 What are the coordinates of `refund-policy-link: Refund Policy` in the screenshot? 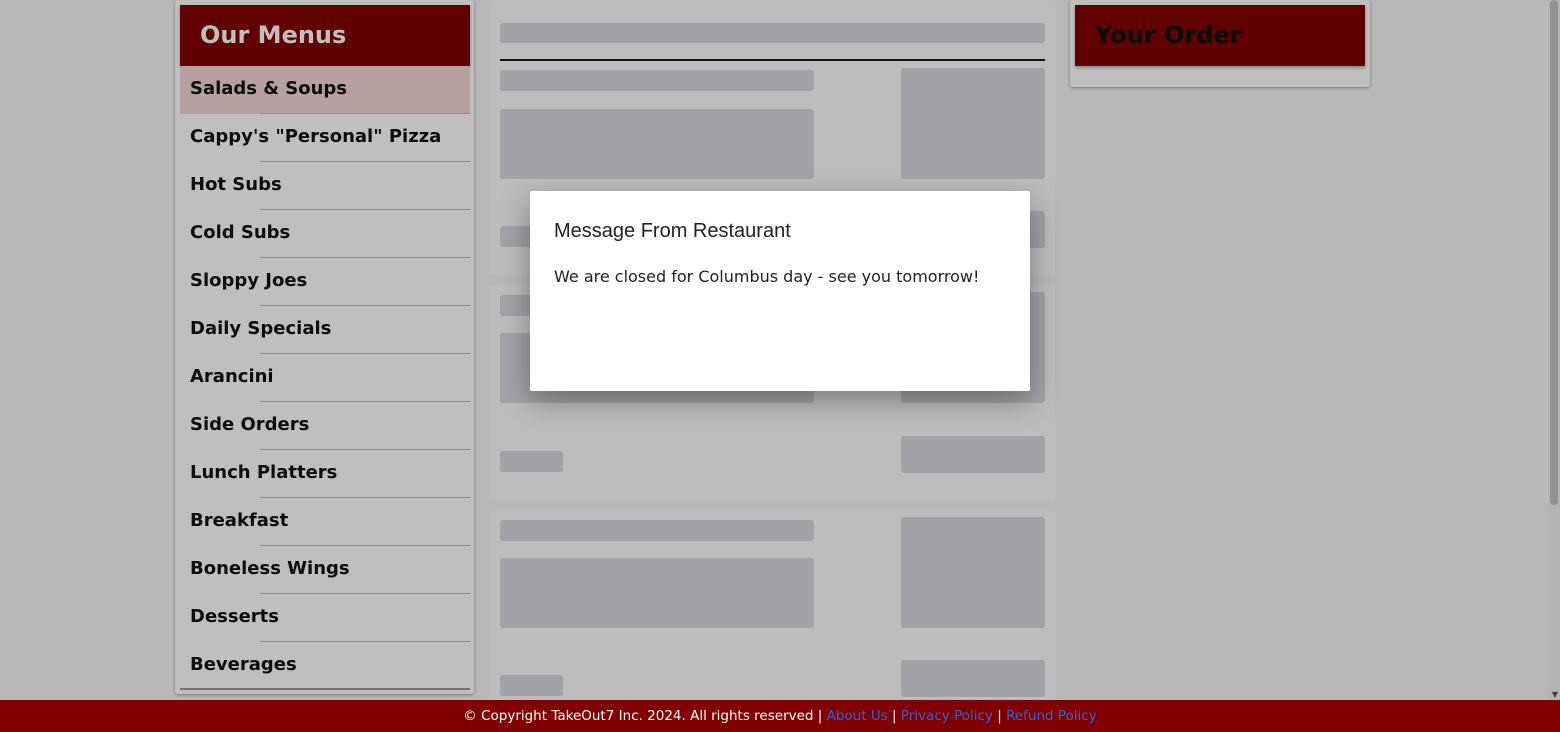 It's located at (1051, 716).